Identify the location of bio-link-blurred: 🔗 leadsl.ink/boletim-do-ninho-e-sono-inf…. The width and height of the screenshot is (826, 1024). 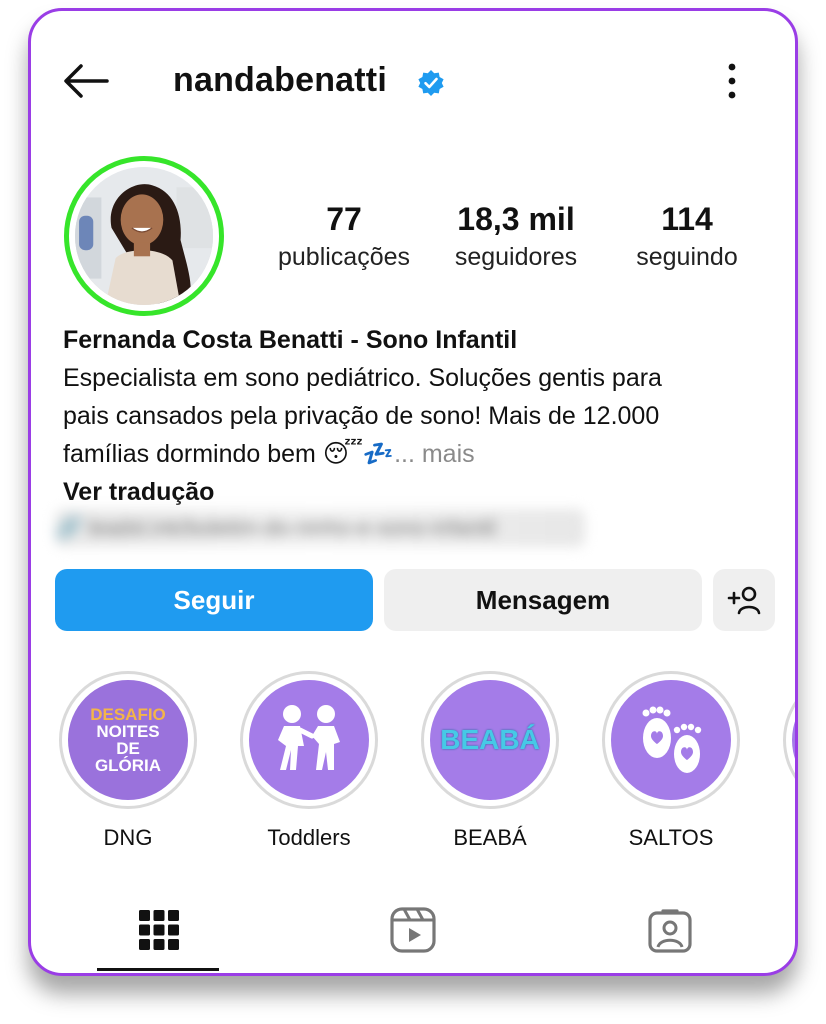
(320, 528).